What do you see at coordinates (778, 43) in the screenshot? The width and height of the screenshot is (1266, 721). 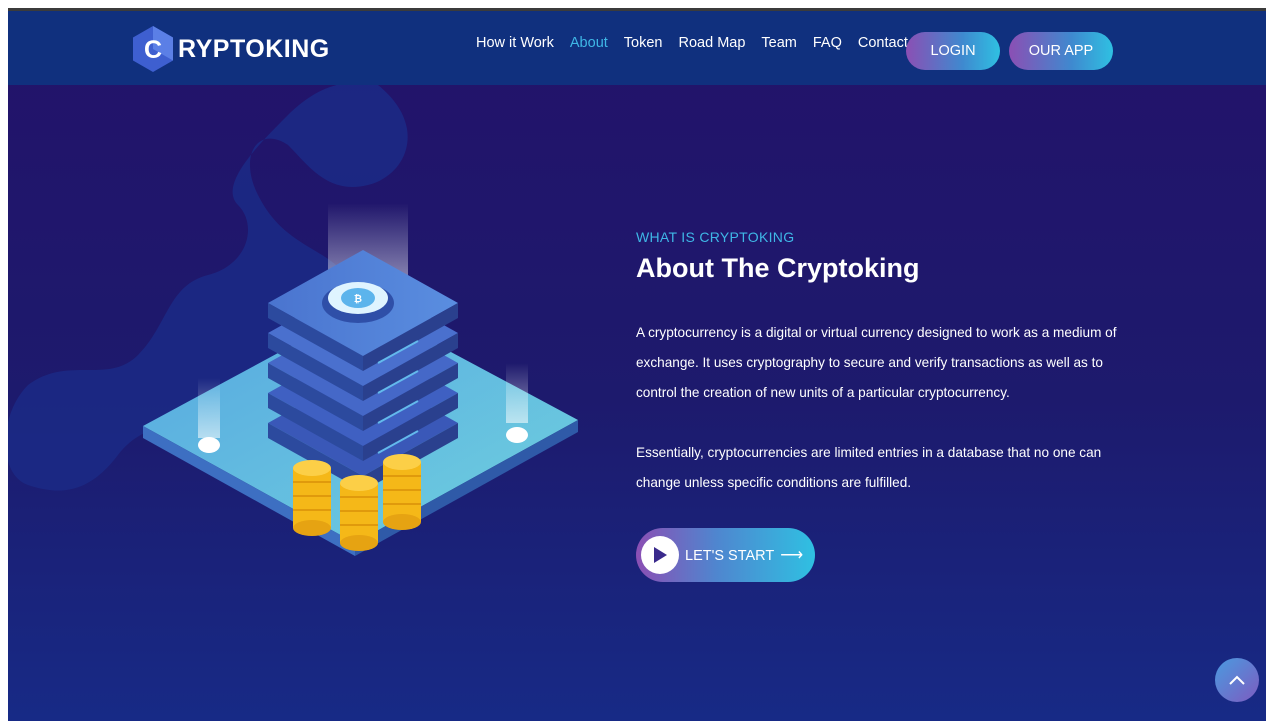 I see `nav-item-team: Team` at bounding box center [778, 43].